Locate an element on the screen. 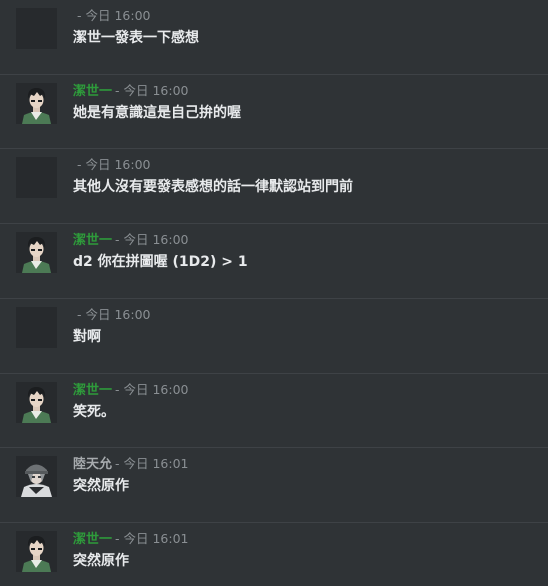 The height and width of the screenshot is (586, 548). message-meta: 潔世一 - 今日 16:01 is located at coordinates (131, 539).